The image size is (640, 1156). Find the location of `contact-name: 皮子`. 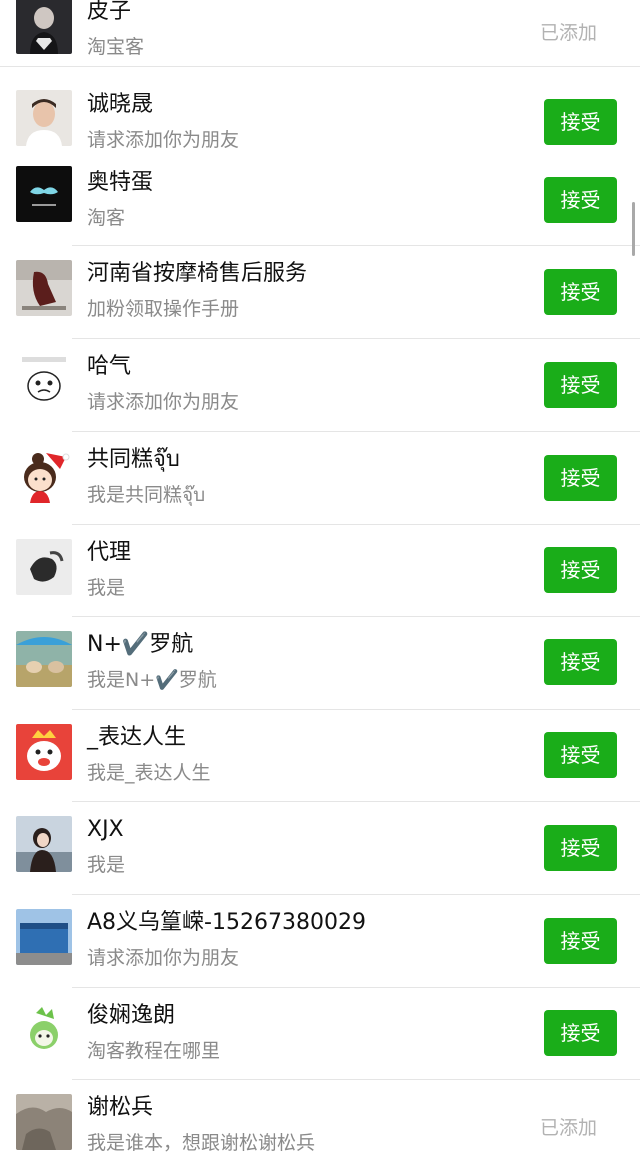

contact-name: 皮子 is located at coordinates (109, 12).